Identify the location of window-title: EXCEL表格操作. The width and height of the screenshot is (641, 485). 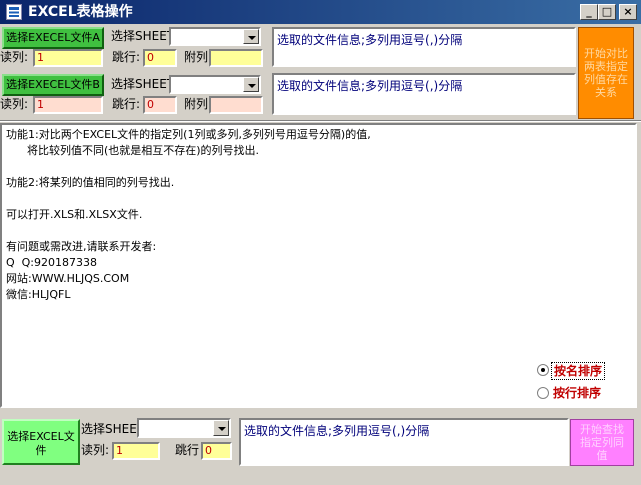
(80, 12).